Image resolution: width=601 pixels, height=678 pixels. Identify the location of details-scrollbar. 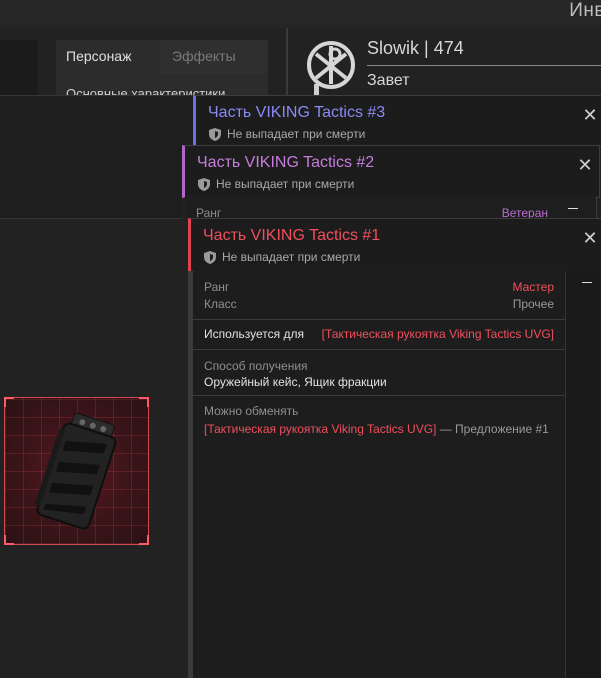
(583, 474).